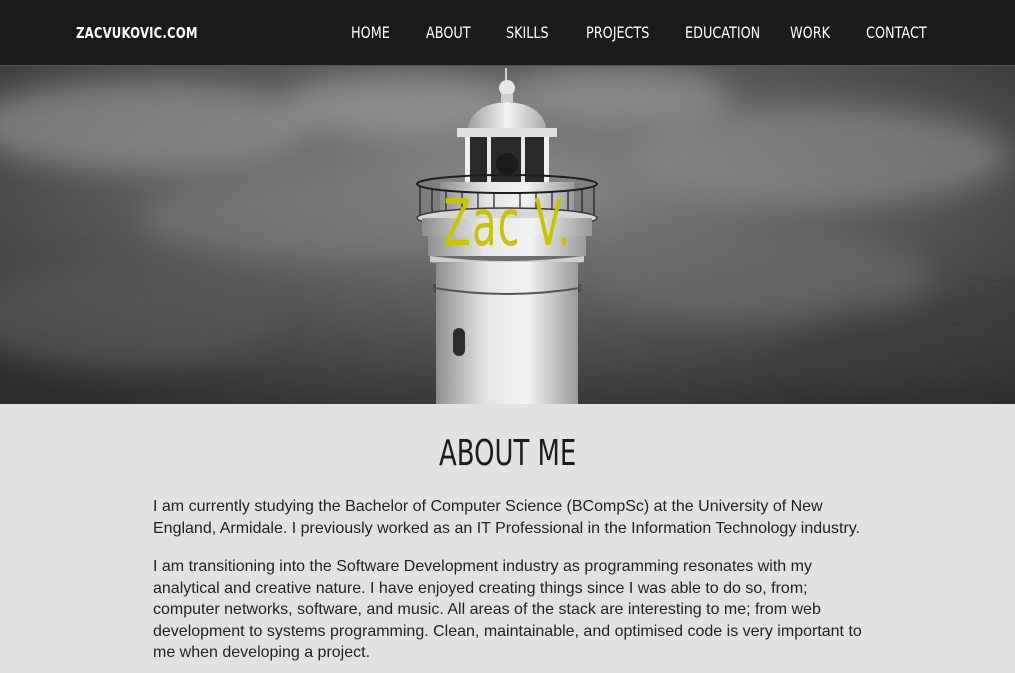  Describe the element at coordinates (527, 33) in the screenshot. I see `nav-link-skills: SKILLS` at that location.